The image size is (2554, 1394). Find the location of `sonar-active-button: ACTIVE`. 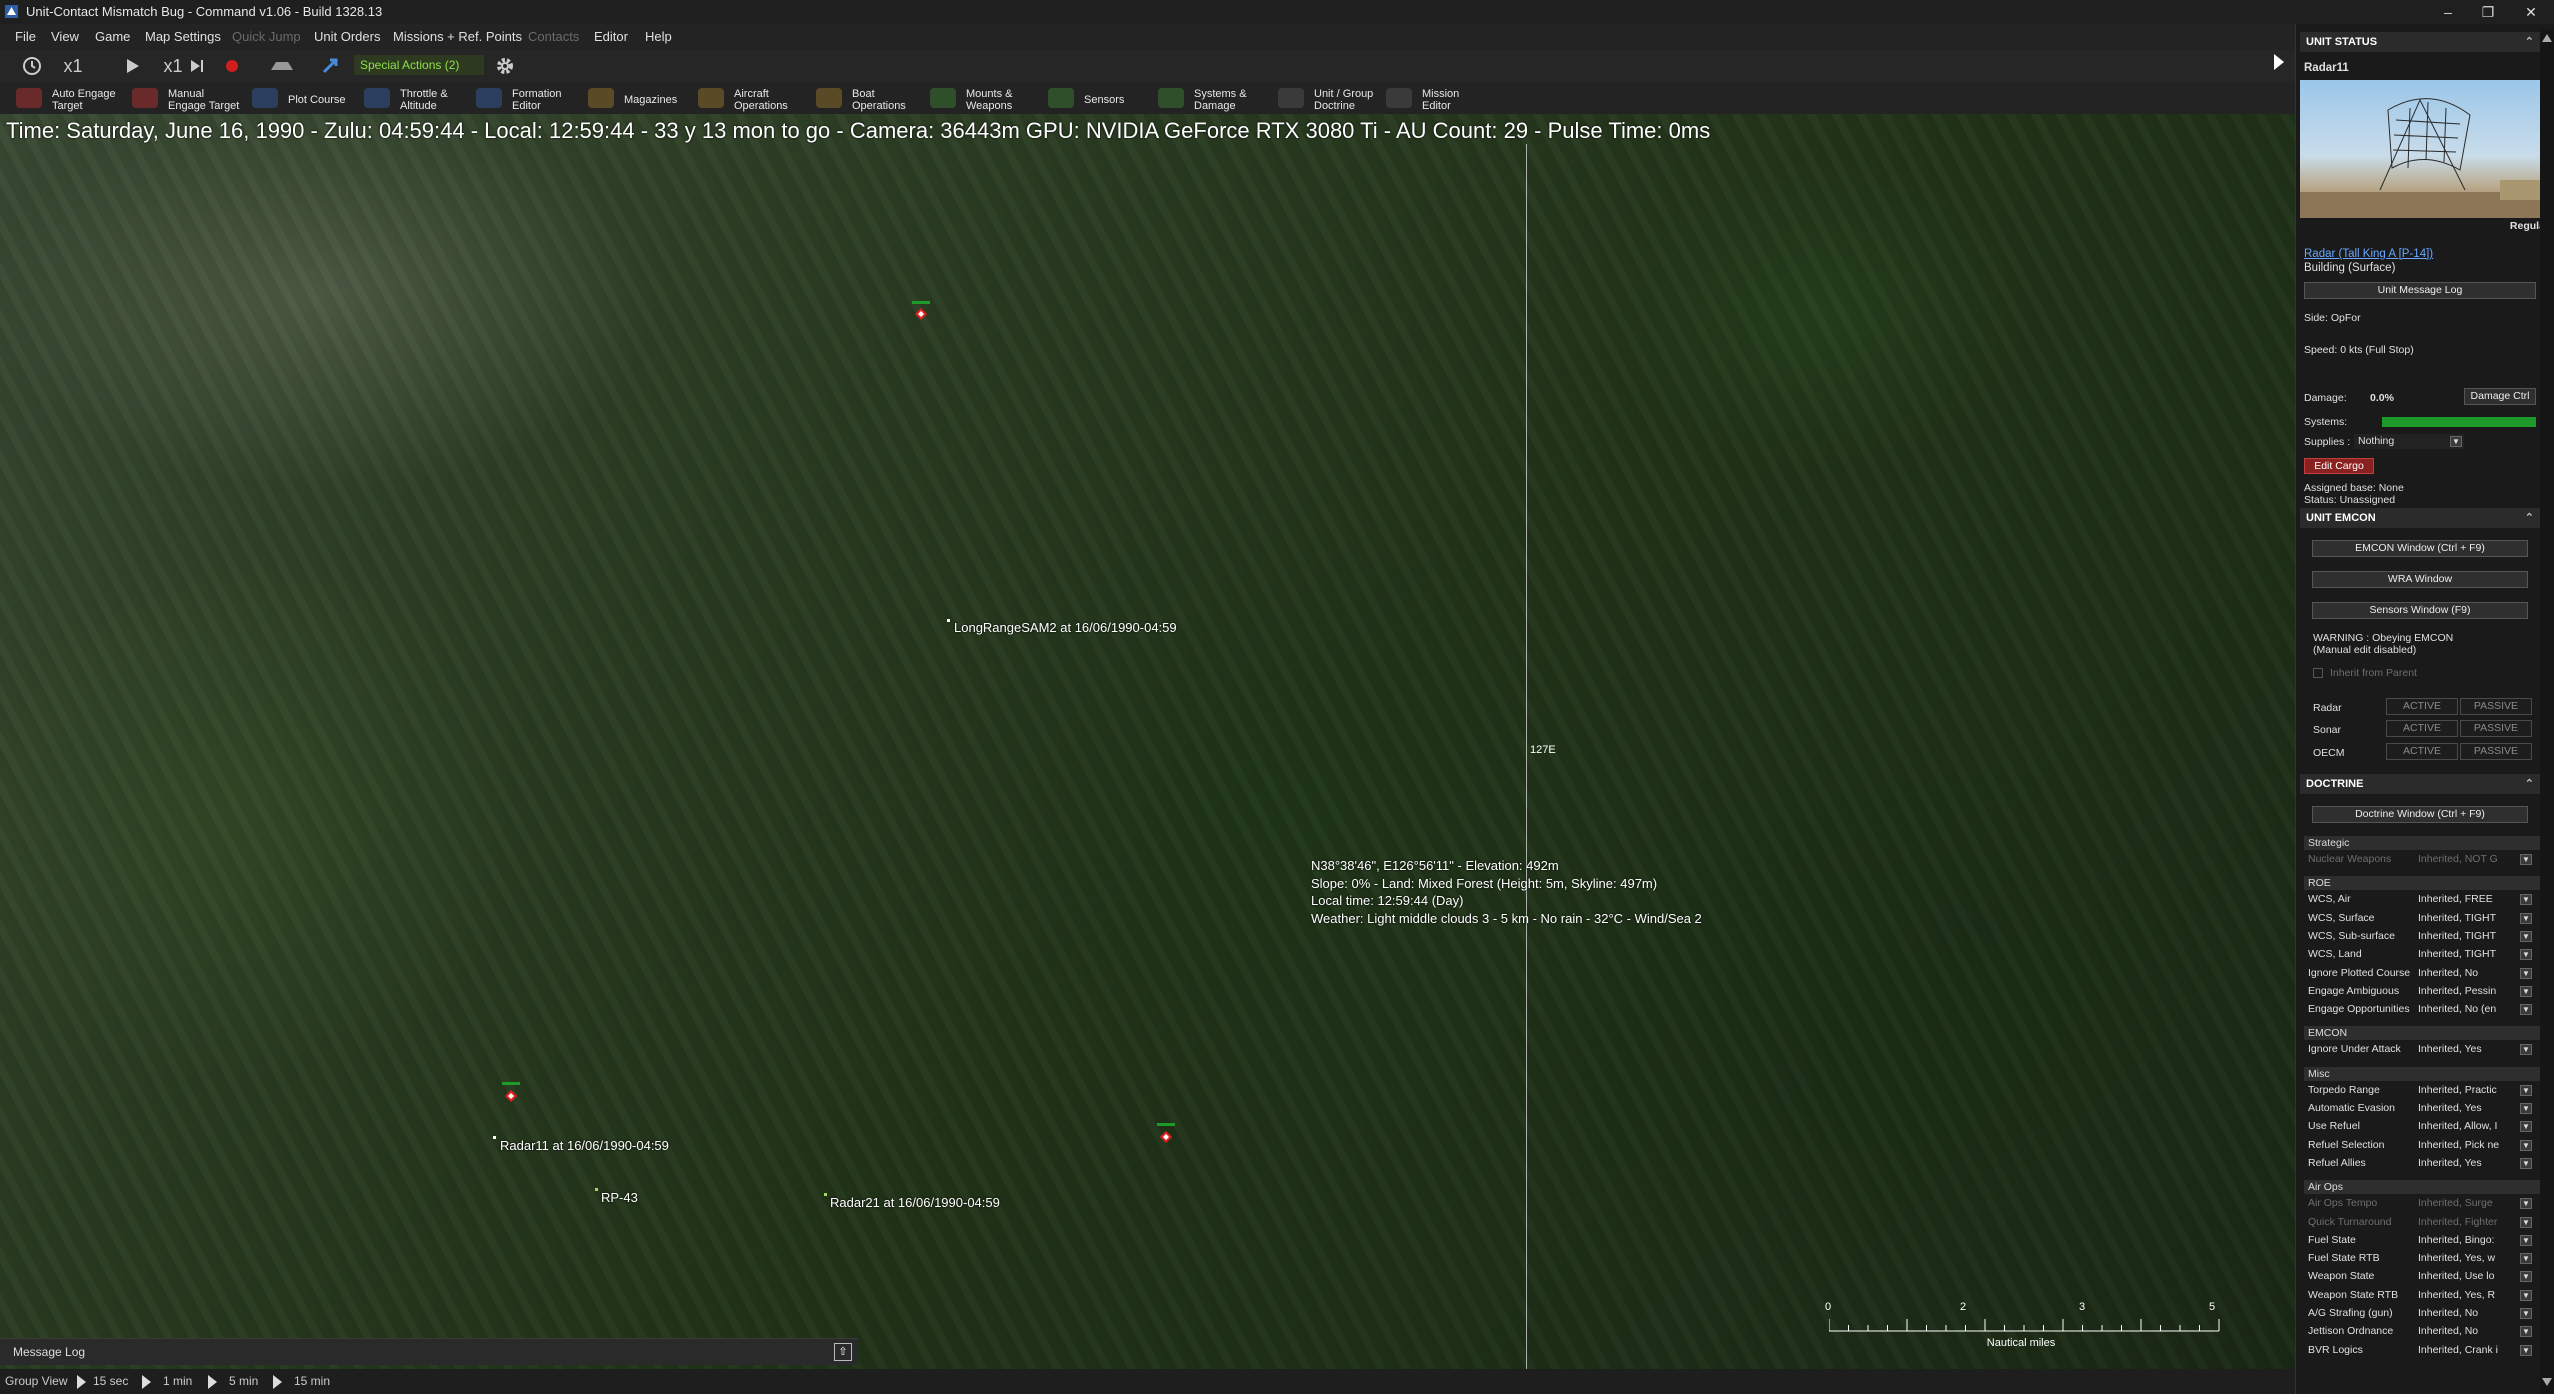

sonar-active-button: ACTIVE is located at coordinates (2422, 728).